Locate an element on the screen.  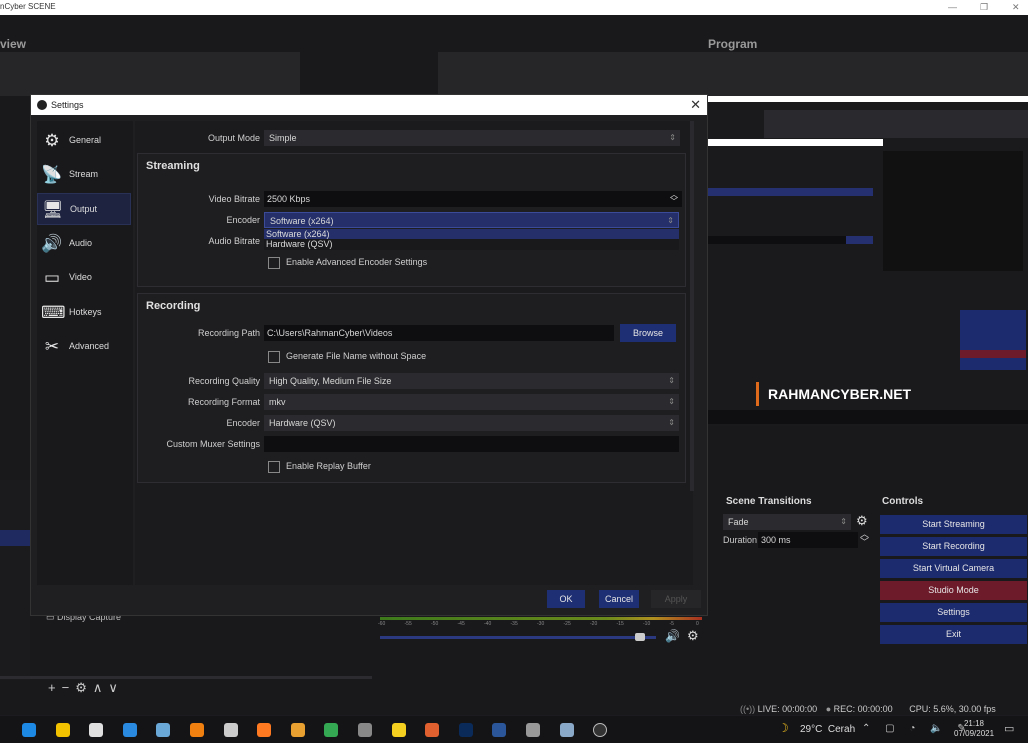
taskbar-app-photoshop-icon is located at coordinates (465, 730).